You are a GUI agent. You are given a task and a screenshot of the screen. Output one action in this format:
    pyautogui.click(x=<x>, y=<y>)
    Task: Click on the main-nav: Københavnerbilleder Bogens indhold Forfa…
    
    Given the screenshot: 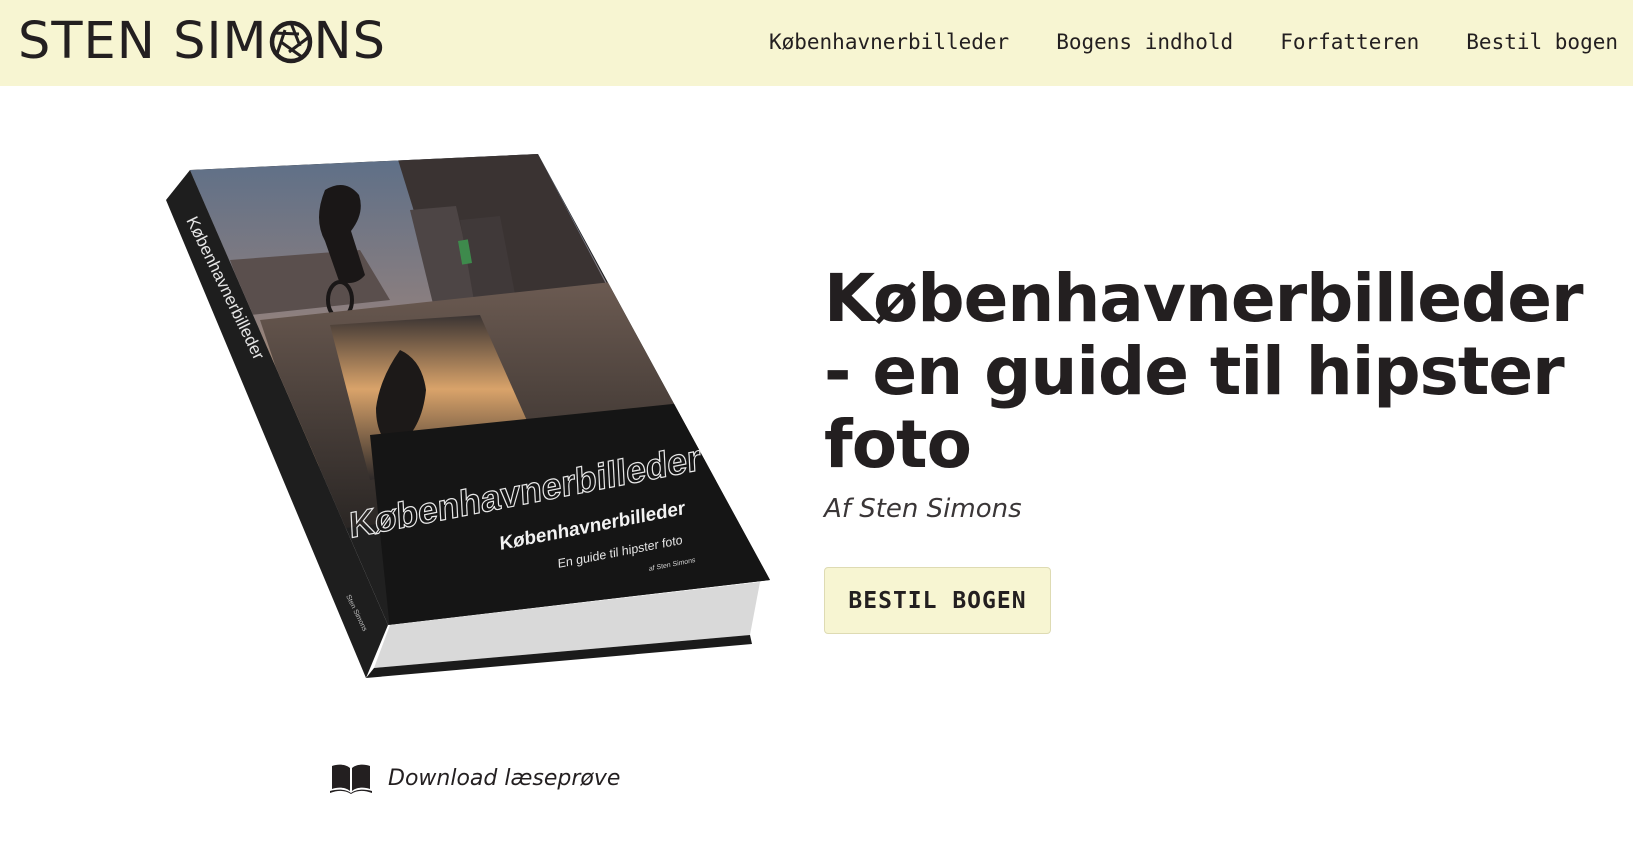 What is the action you would take?
    pyautogui.click(x=1193, y=42)
    